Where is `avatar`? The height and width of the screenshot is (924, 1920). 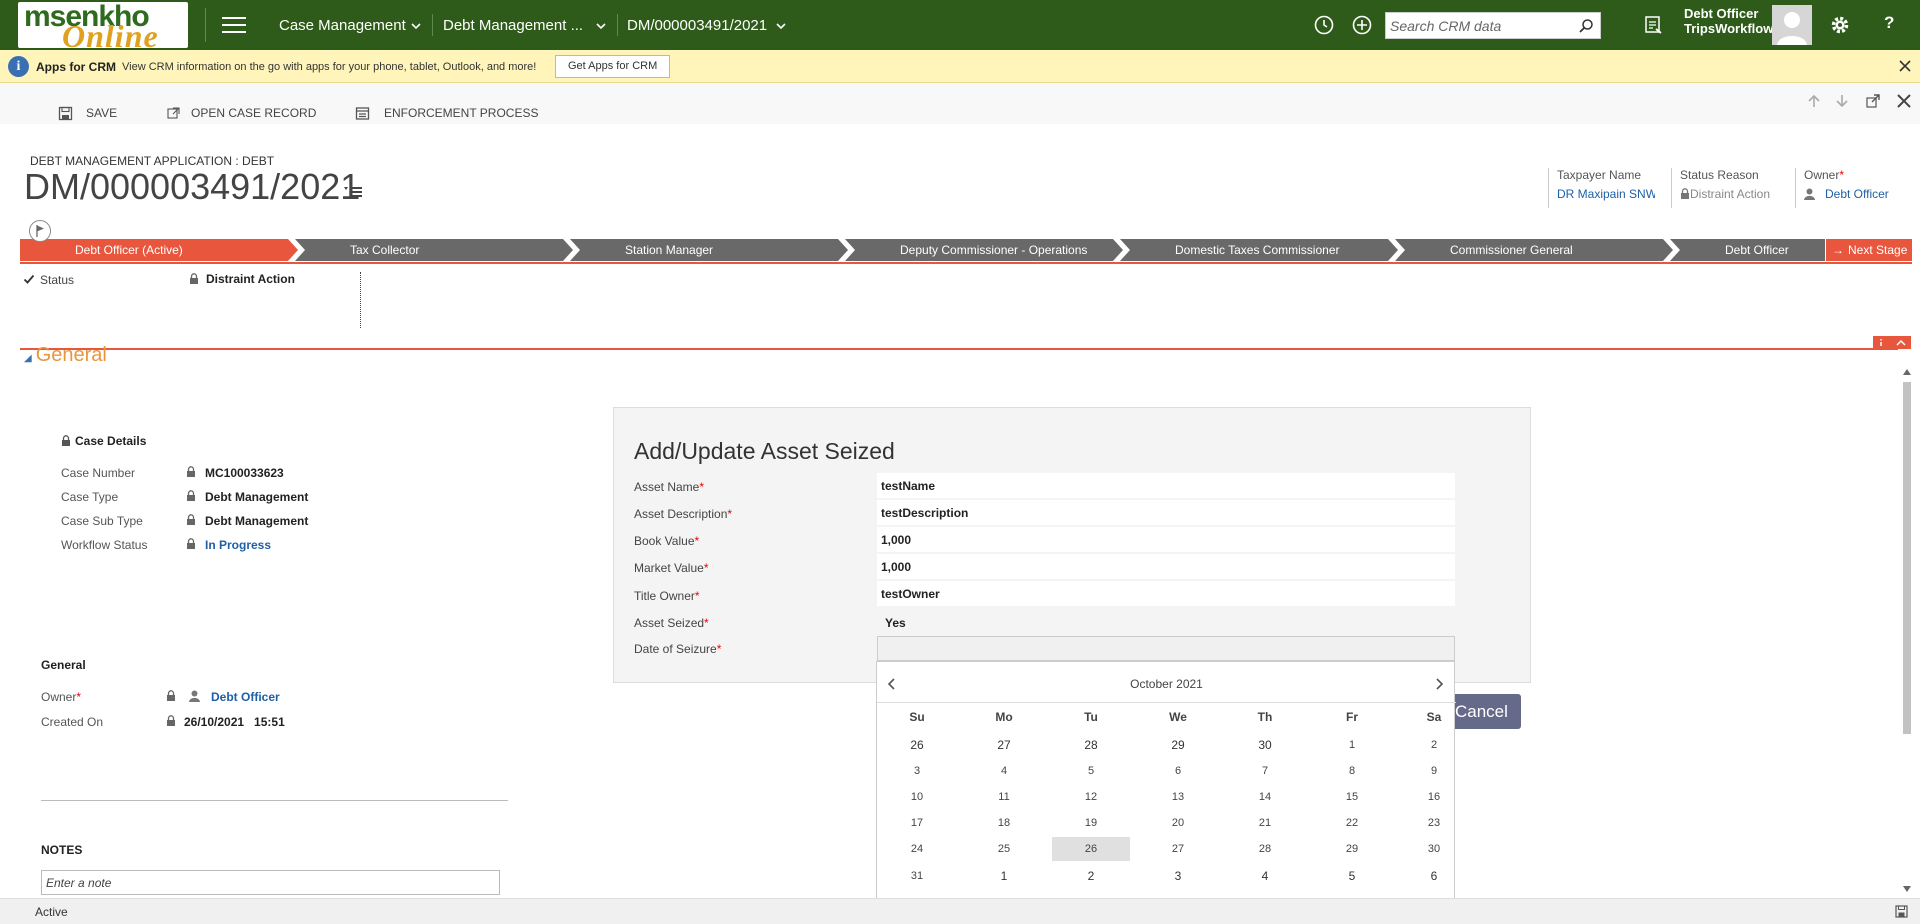
avatar is located at coordinates (1792, 25).